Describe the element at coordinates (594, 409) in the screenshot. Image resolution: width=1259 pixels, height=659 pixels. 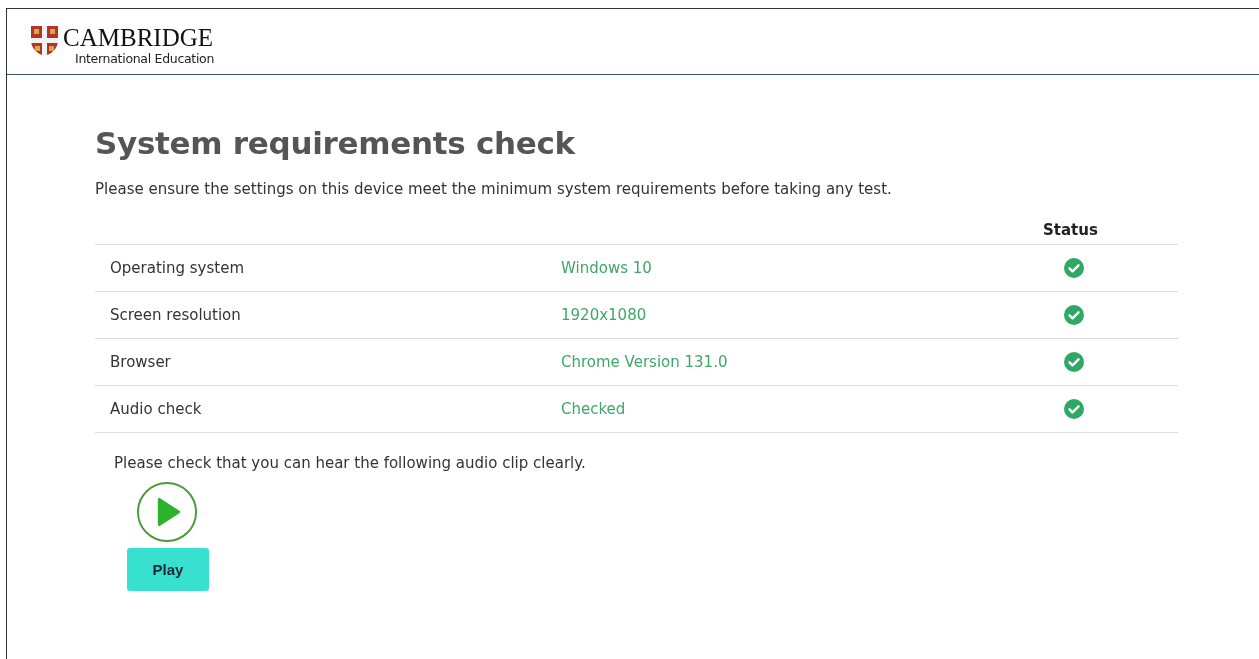
I see `requirement-value: Checked` at that location.